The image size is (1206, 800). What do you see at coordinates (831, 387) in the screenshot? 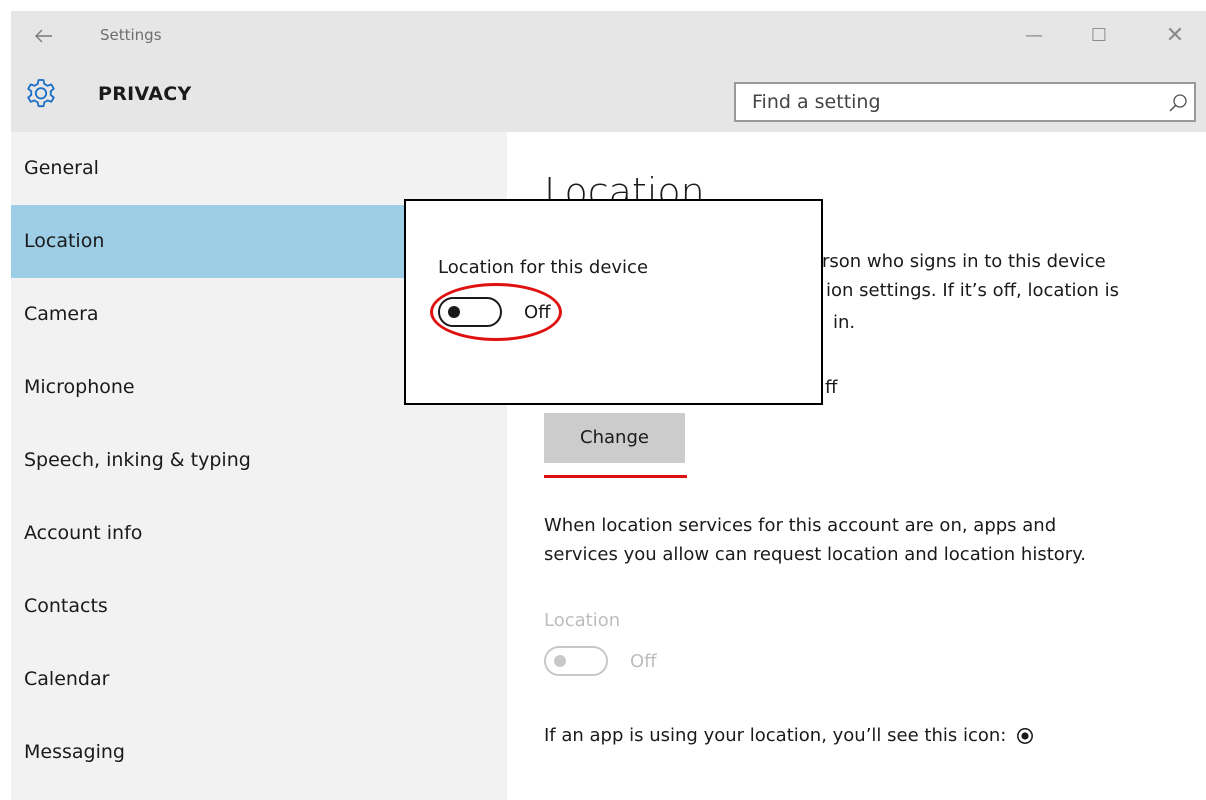
I see `device-status-text: ff` at bounding box center [831, 387].